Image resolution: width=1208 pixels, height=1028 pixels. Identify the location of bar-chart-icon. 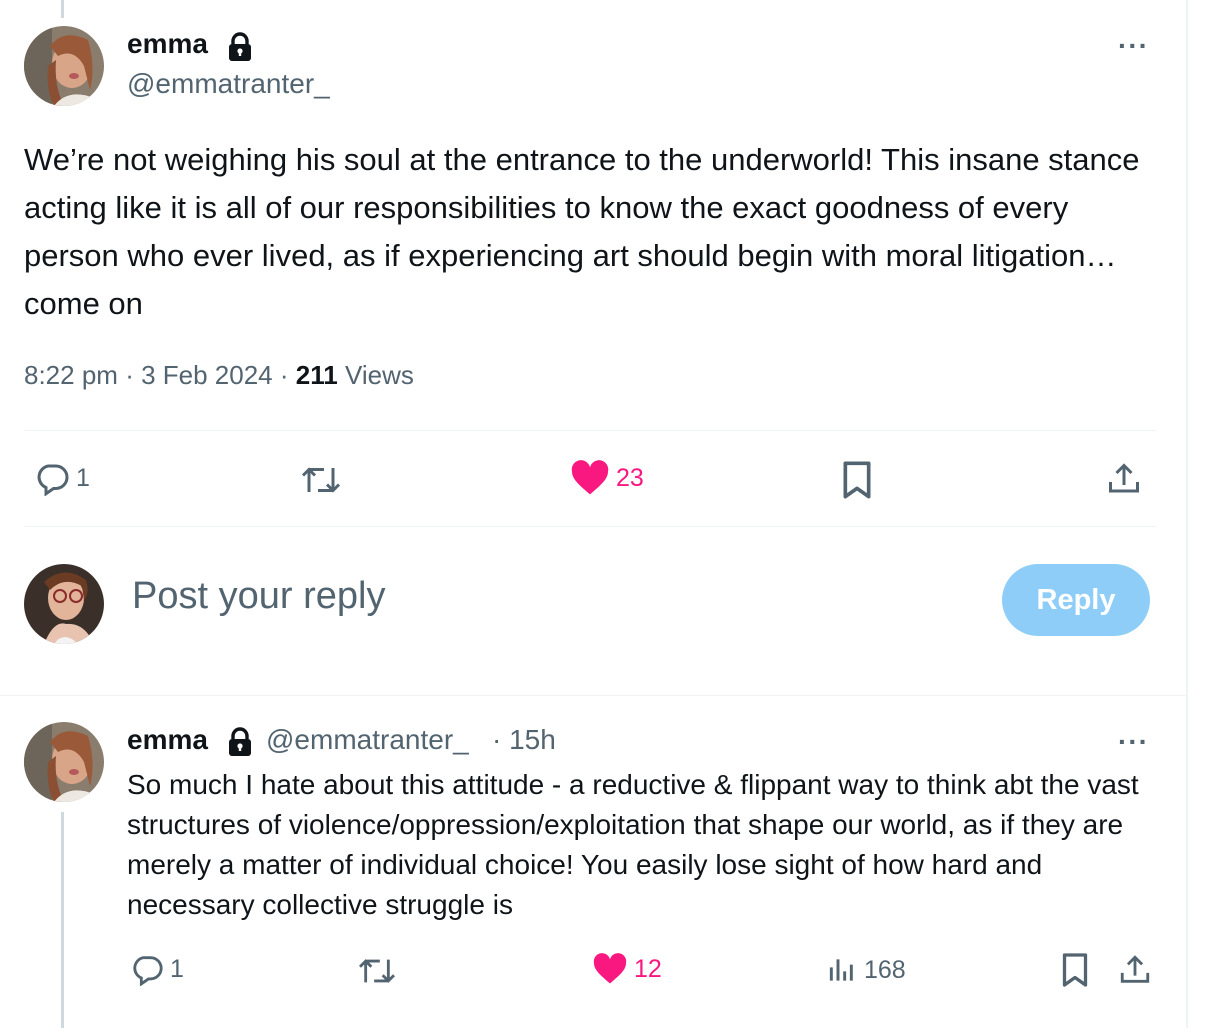
(842, 970).